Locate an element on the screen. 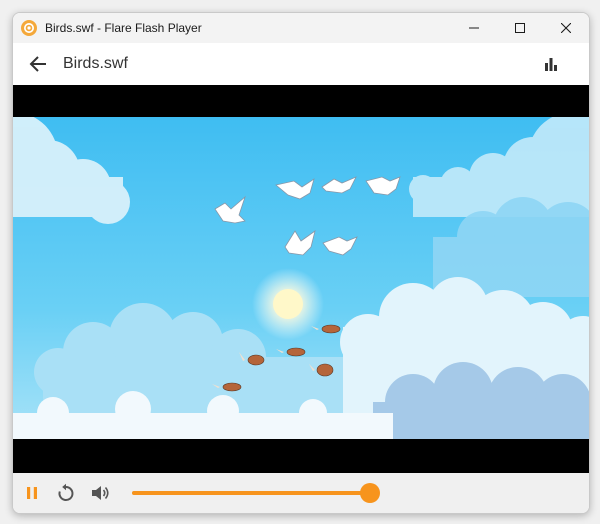 The image size is (600, 524). minimize-icon is located at coordinates (474, 28).